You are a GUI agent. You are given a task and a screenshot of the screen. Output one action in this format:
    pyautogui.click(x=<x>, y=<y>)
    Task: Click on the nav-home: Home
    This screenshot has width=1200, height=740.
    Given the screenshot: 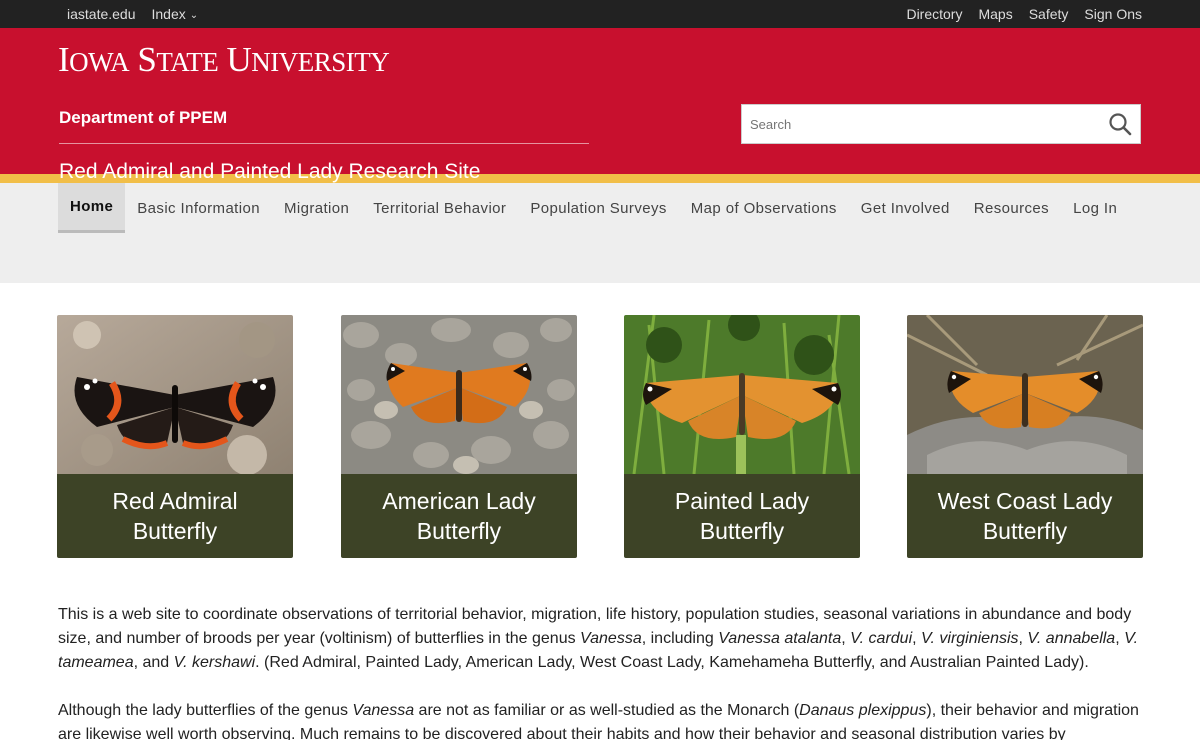 What is the action you would take?
    pyautogui.click(x=92, y=208)
    